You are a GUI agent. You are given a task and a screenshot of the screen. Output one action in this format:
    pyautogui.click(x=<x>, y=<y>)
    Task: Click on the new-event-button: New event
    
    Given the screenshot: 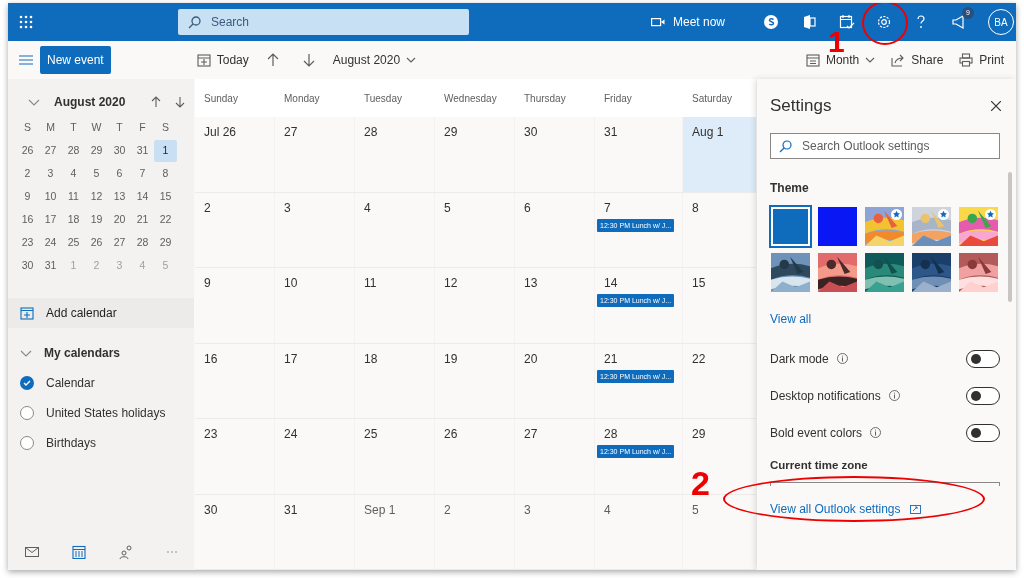 What is the action you would take?
    pyautogui.click(x=75, y=60)
    